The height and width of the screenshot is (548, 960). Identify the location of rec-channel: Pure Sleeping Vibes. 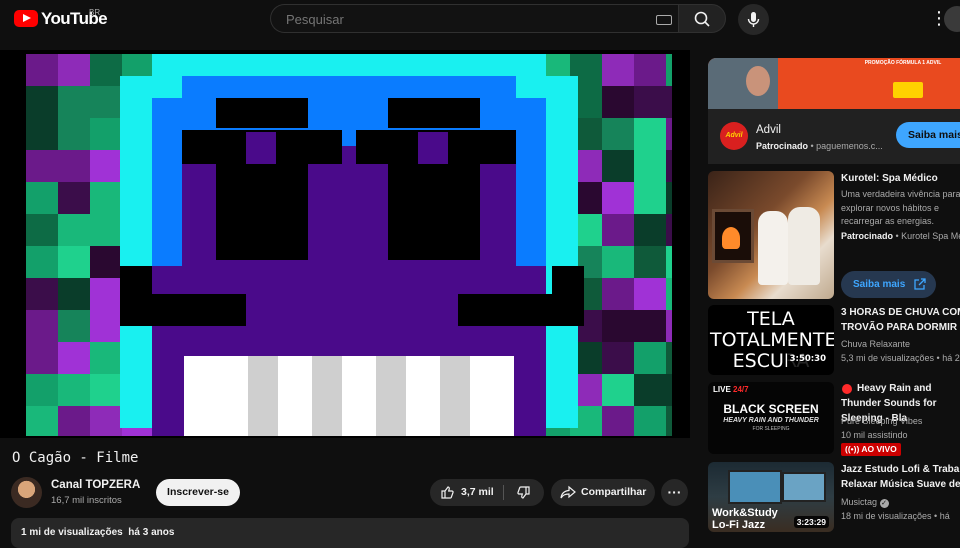
(881, 421).